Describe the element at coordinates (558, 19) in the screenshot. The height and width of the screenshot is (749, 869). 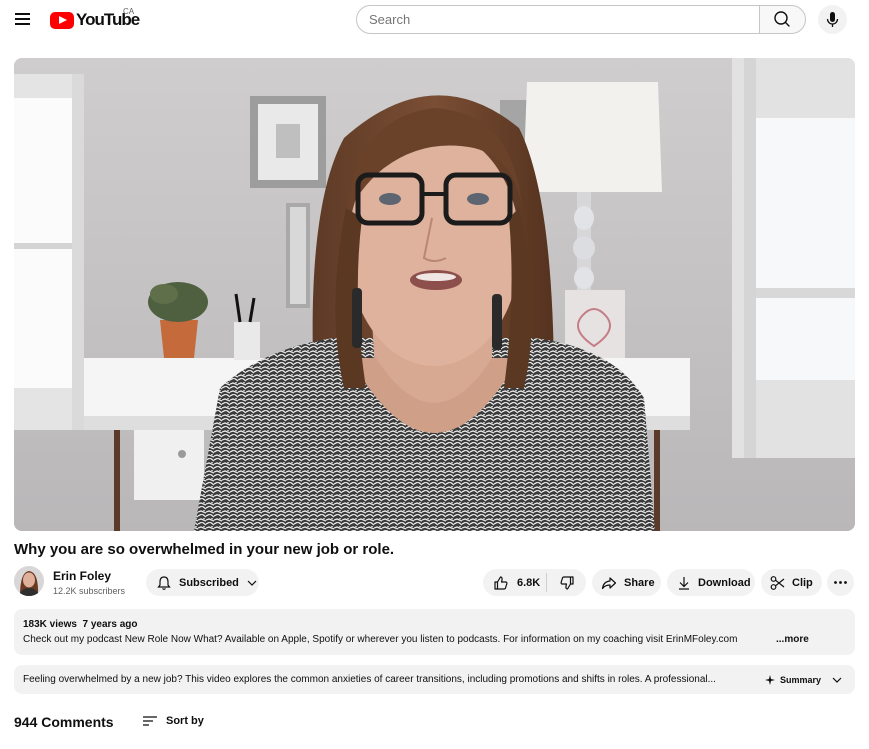
I see `search-input` at that location.